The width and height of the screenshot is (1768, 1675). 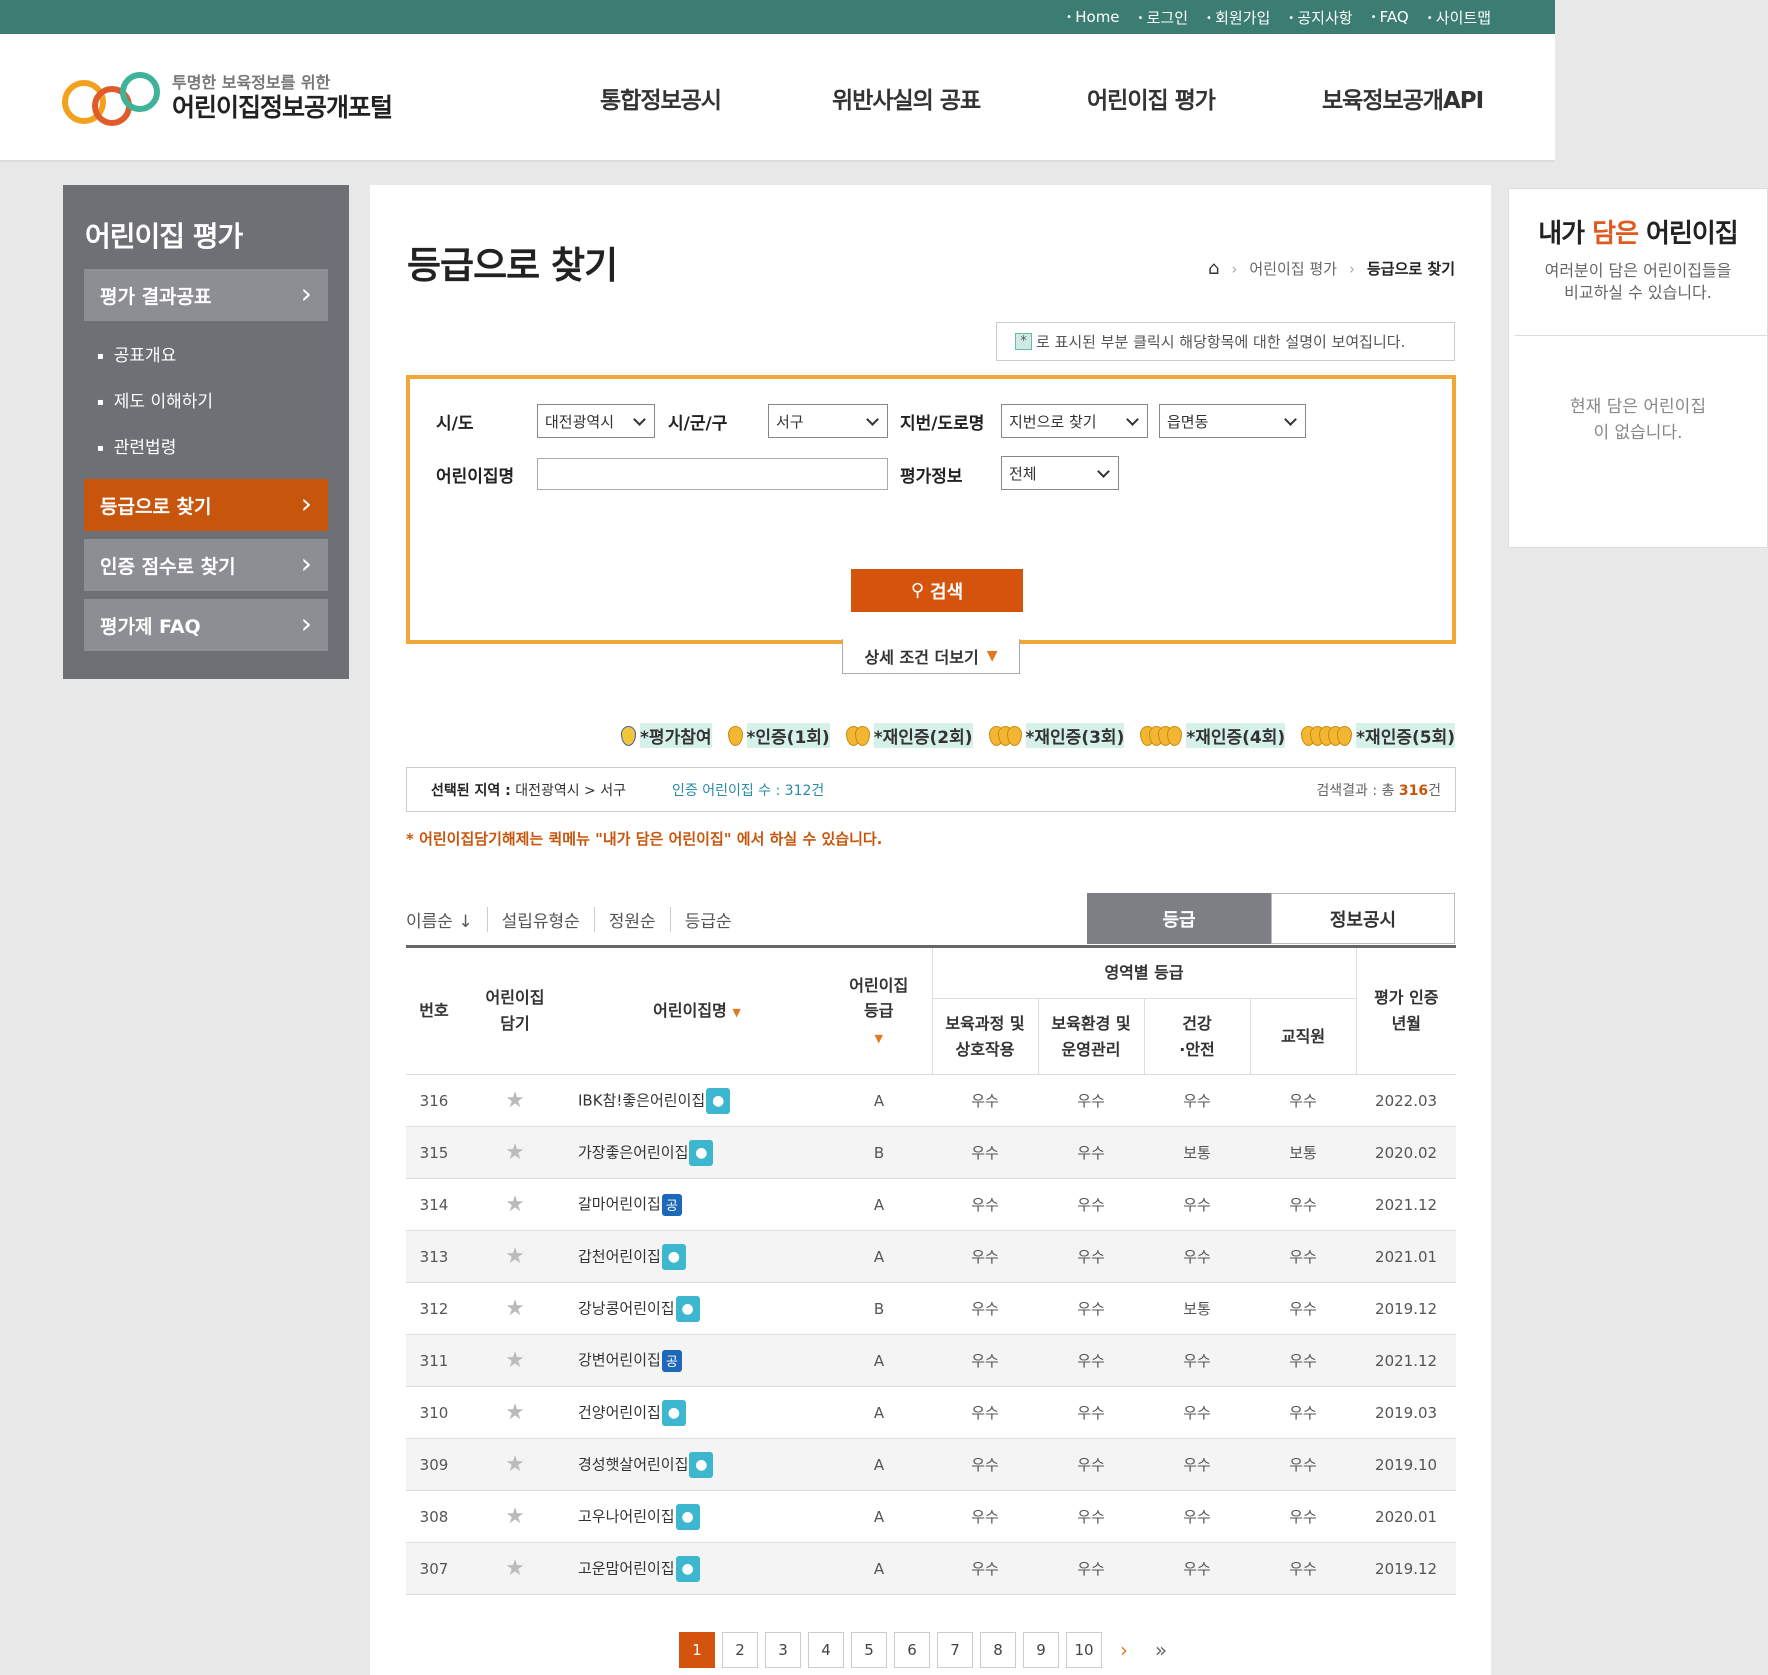 What do you see at coordinates (955, 1650) in the screenshot?
I see `page-button: 7` at bounding box center [955, 1650].